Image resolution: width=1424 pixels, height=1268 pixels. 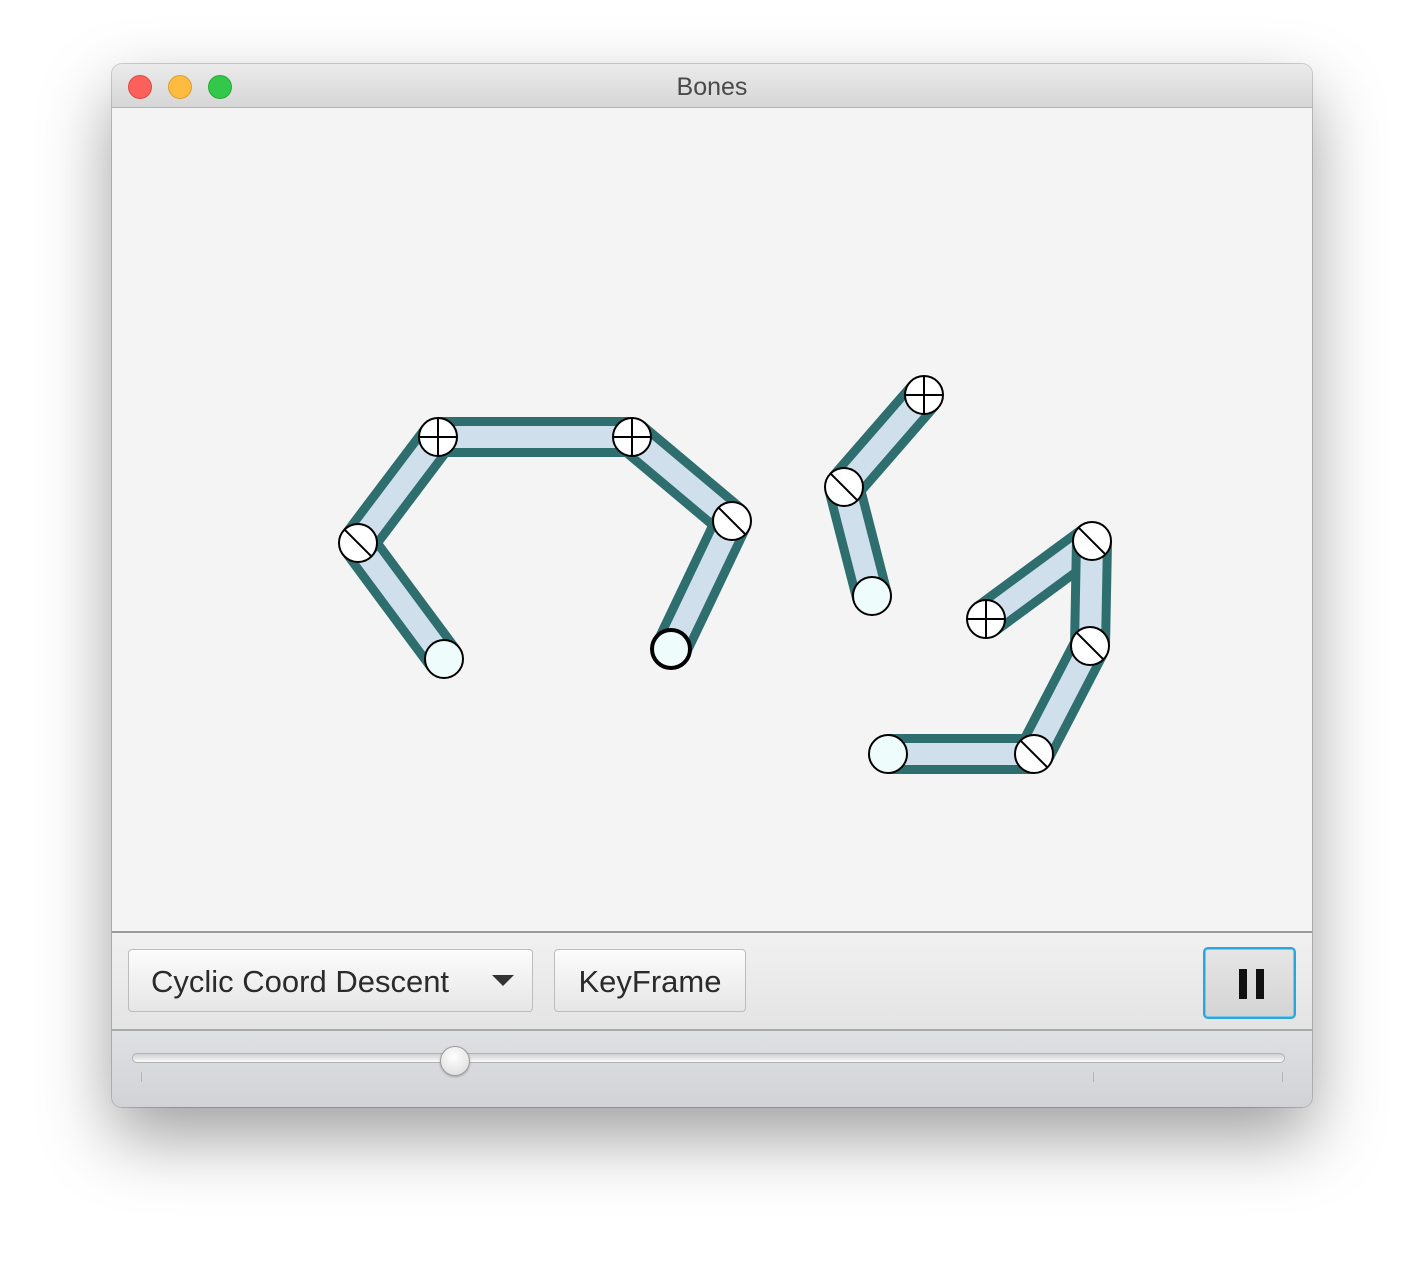 I want to click on pause-button, so click(x=1249, y=983).